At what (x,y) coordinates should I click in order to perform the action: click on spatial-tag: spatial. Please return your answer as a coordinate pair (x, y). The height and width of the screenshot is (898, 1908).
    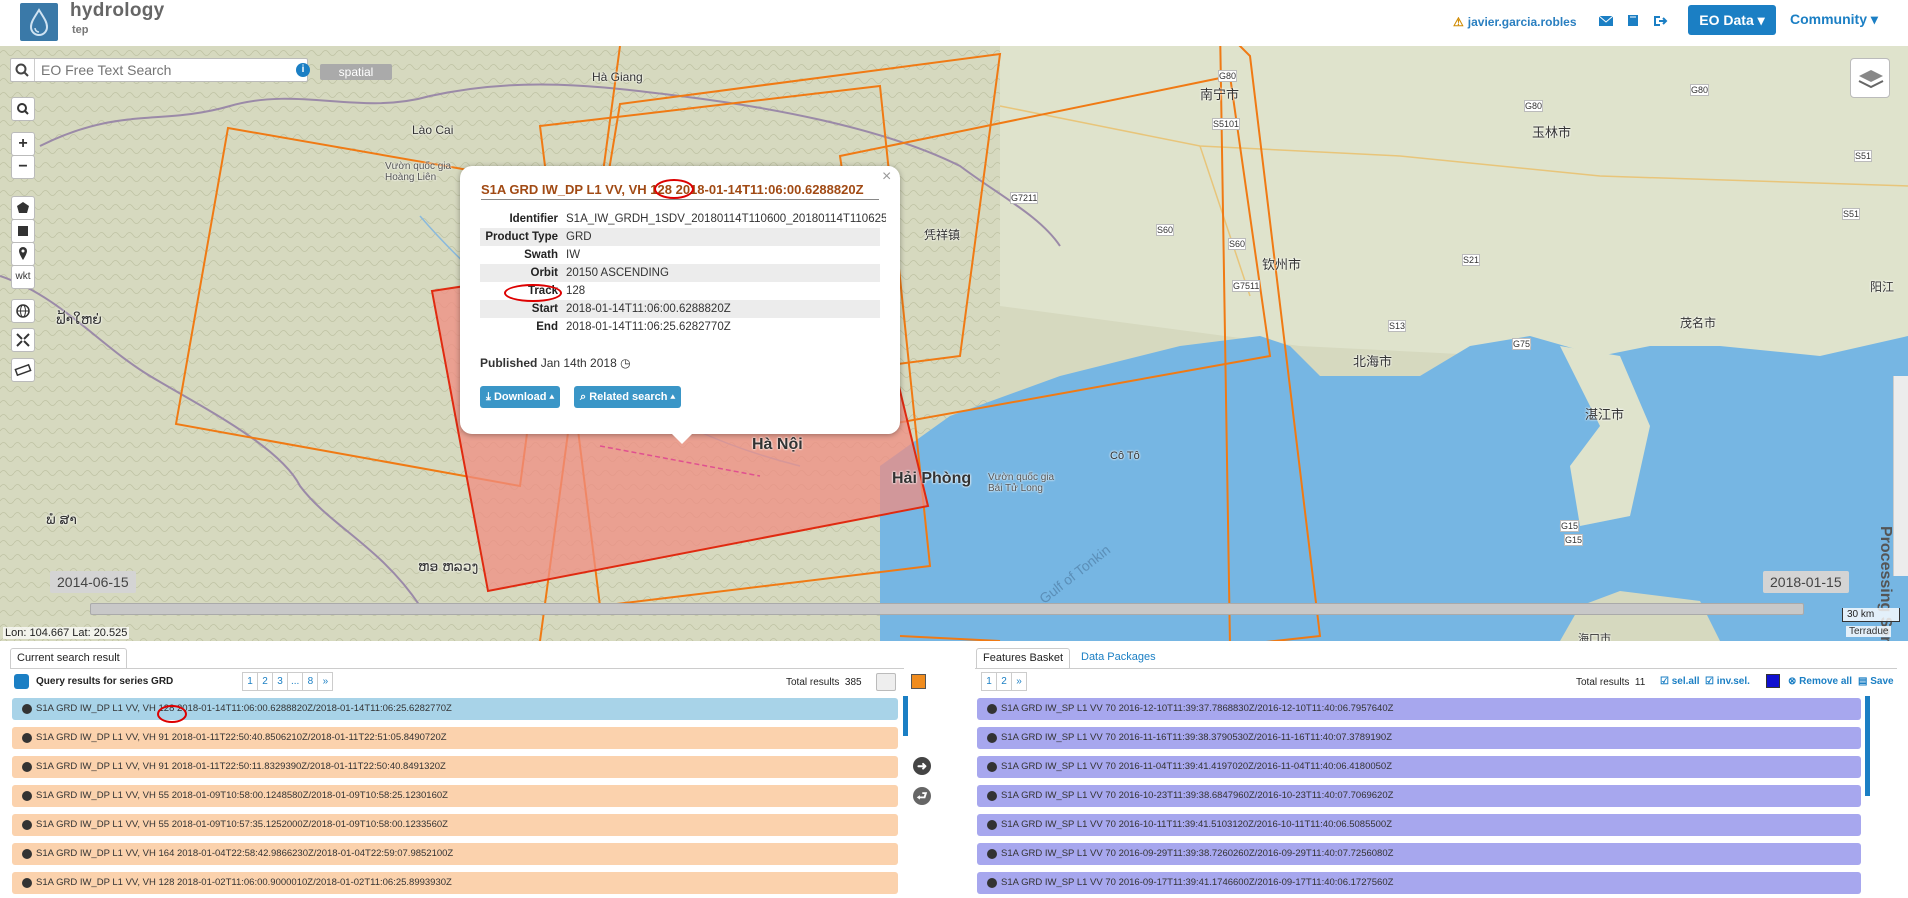
    Looking at the image, I should click on (356, 72).